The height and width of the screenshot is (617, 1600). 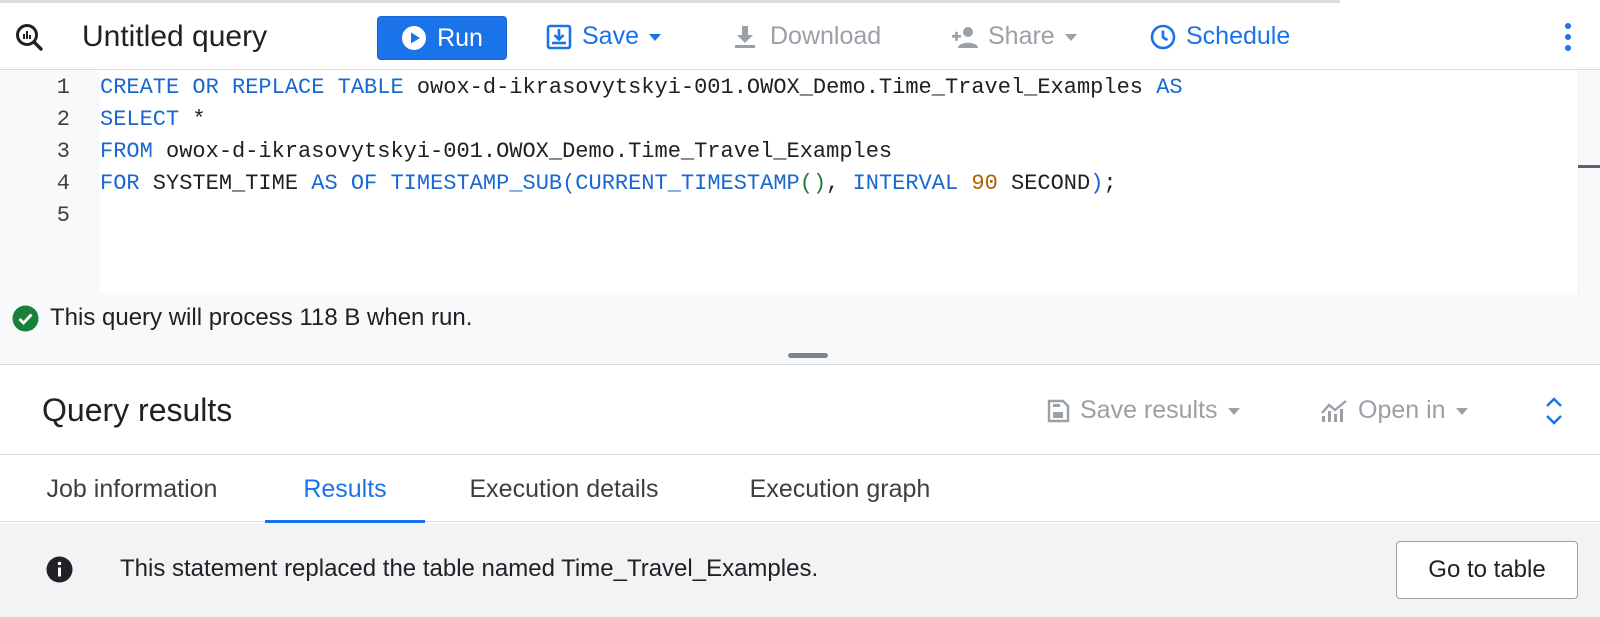 I want to click on code-token: SECOND, so click(x=1044, y=183).